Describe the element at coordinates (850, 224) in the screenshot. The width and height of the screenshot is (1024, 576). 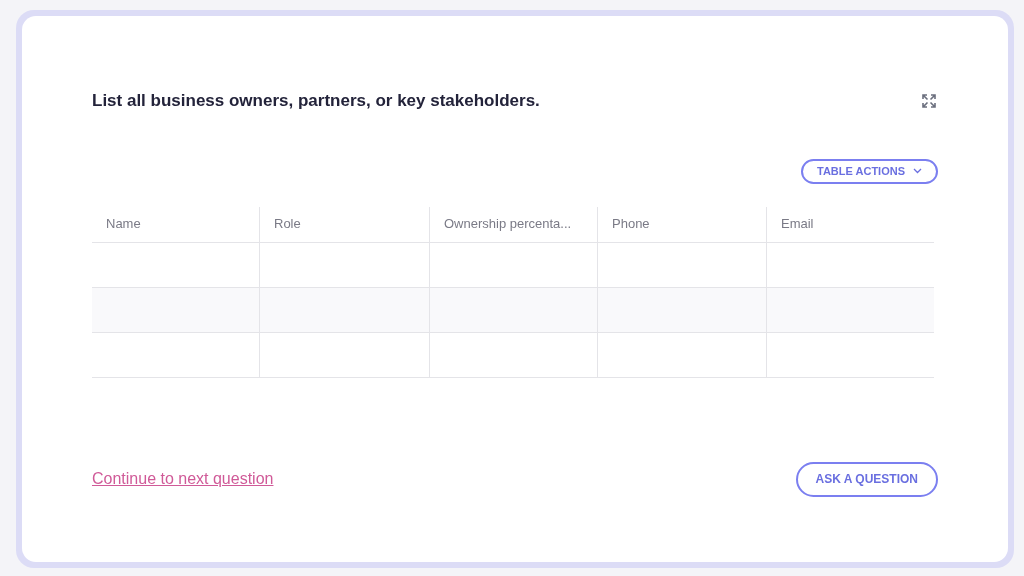
I see `column-header: Email` at that location.